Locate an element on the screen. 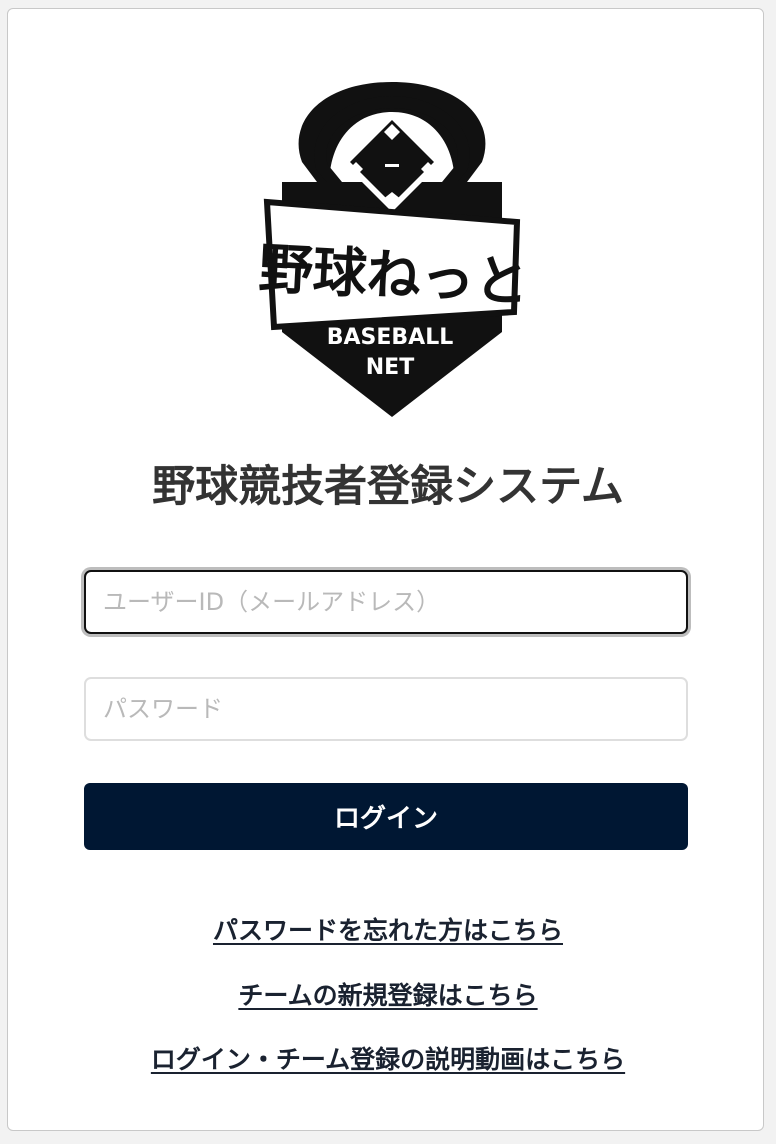 This screenshot has width=776, height=1144. login-button: ログイン is located at coordinates (386, 816).